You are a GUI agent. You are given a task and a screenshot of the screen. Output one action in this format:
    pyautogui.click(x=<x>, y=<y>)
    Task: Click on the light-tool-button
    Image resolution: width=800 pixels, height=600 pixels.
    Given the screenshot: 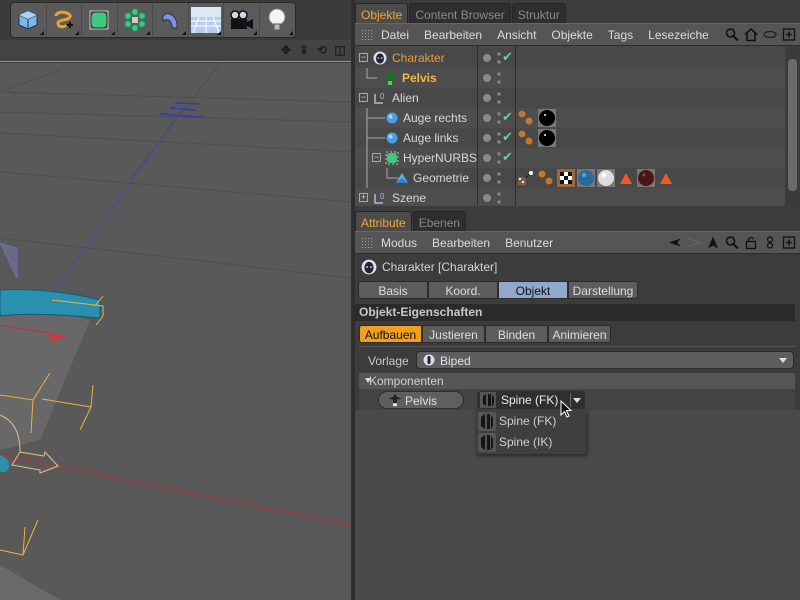 What is the action you would take?
    pyautogui.click(x=277, y=20)
    